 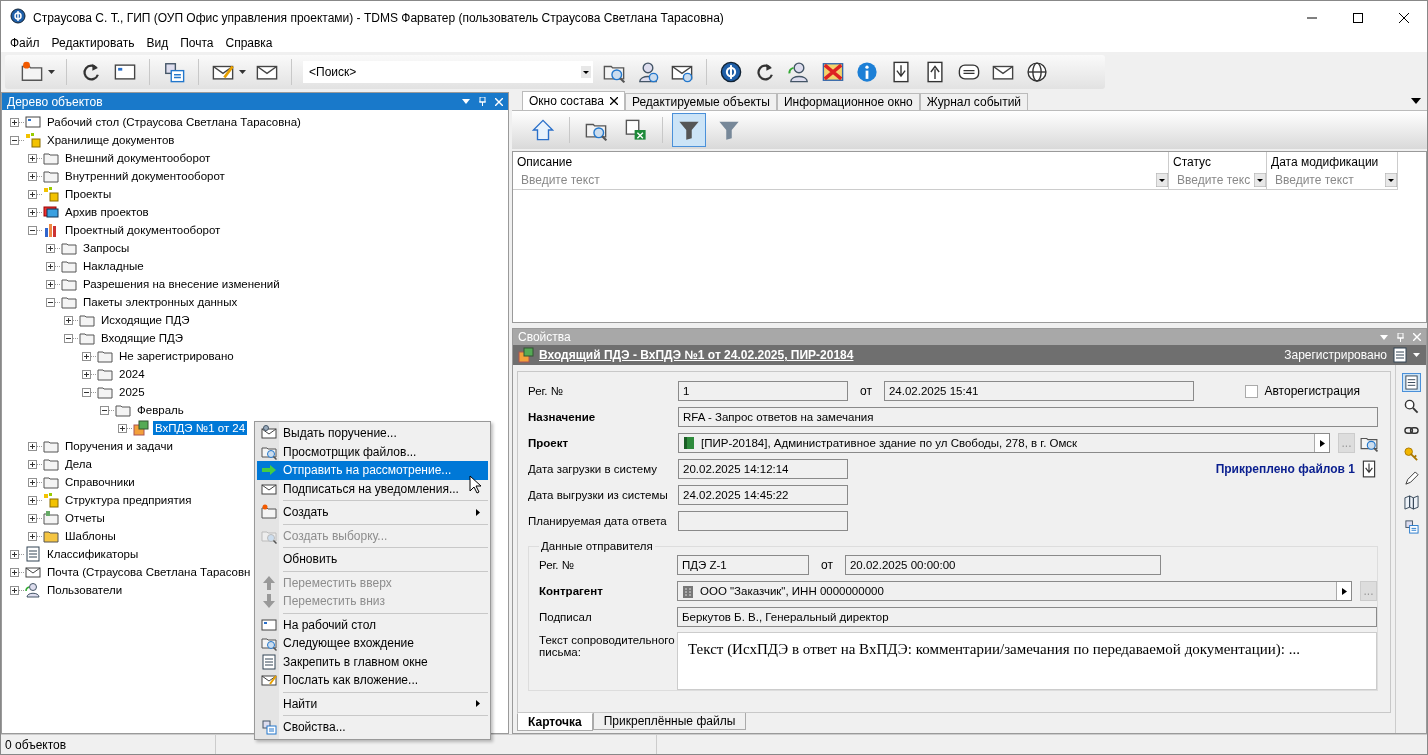 What do you see at coordinates (128, 500) in the screenshot?
I see `tree-item: Структура предприятия` at bounding box center [128, 500].